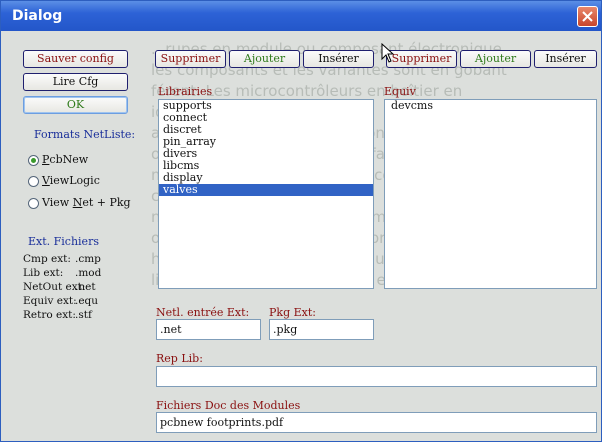  I want to click on radio-view-net-pkg-pre: View, so click(57, 202).